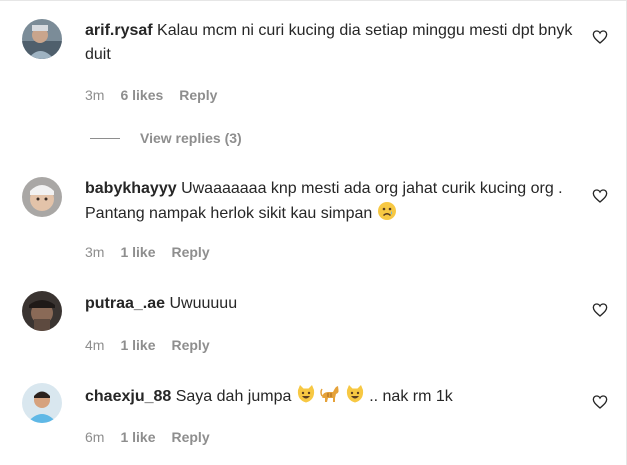  What do you see at coordinates (203, 303) in the screenshot?
I see `comment-text: Uwuuuuu` at bounding box center [203, 303].